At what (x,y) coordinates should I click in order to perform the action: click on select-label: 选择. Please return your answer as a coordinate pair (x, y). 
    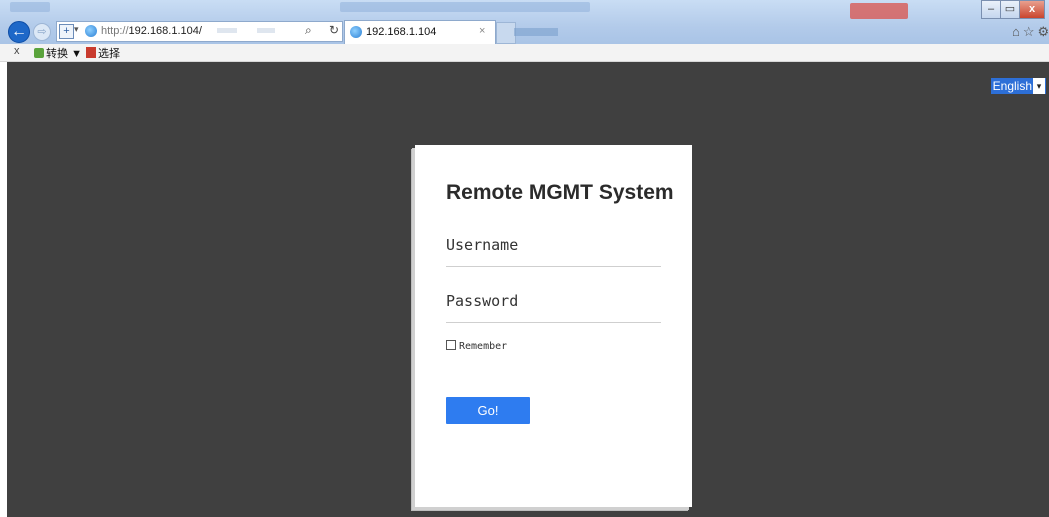
    Looking at the image, I should click on (109, 54).